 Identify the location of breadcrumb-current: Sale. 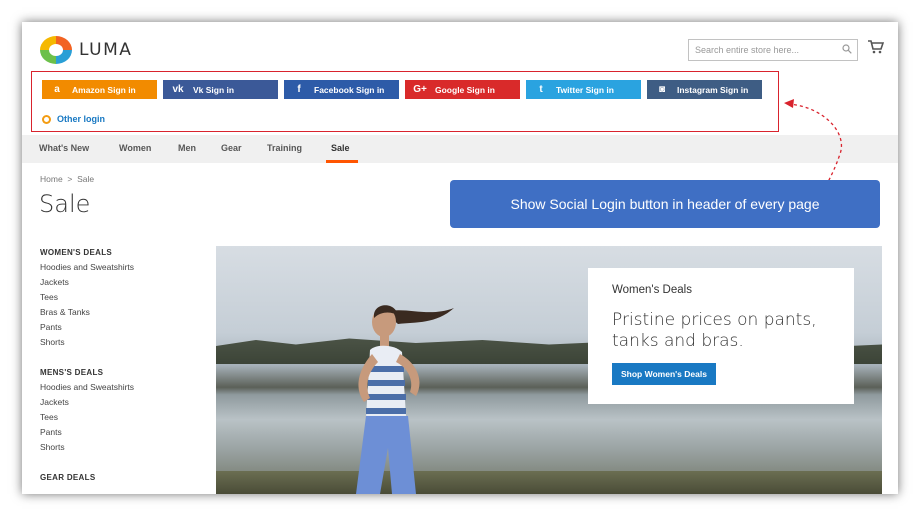
(86, 179).